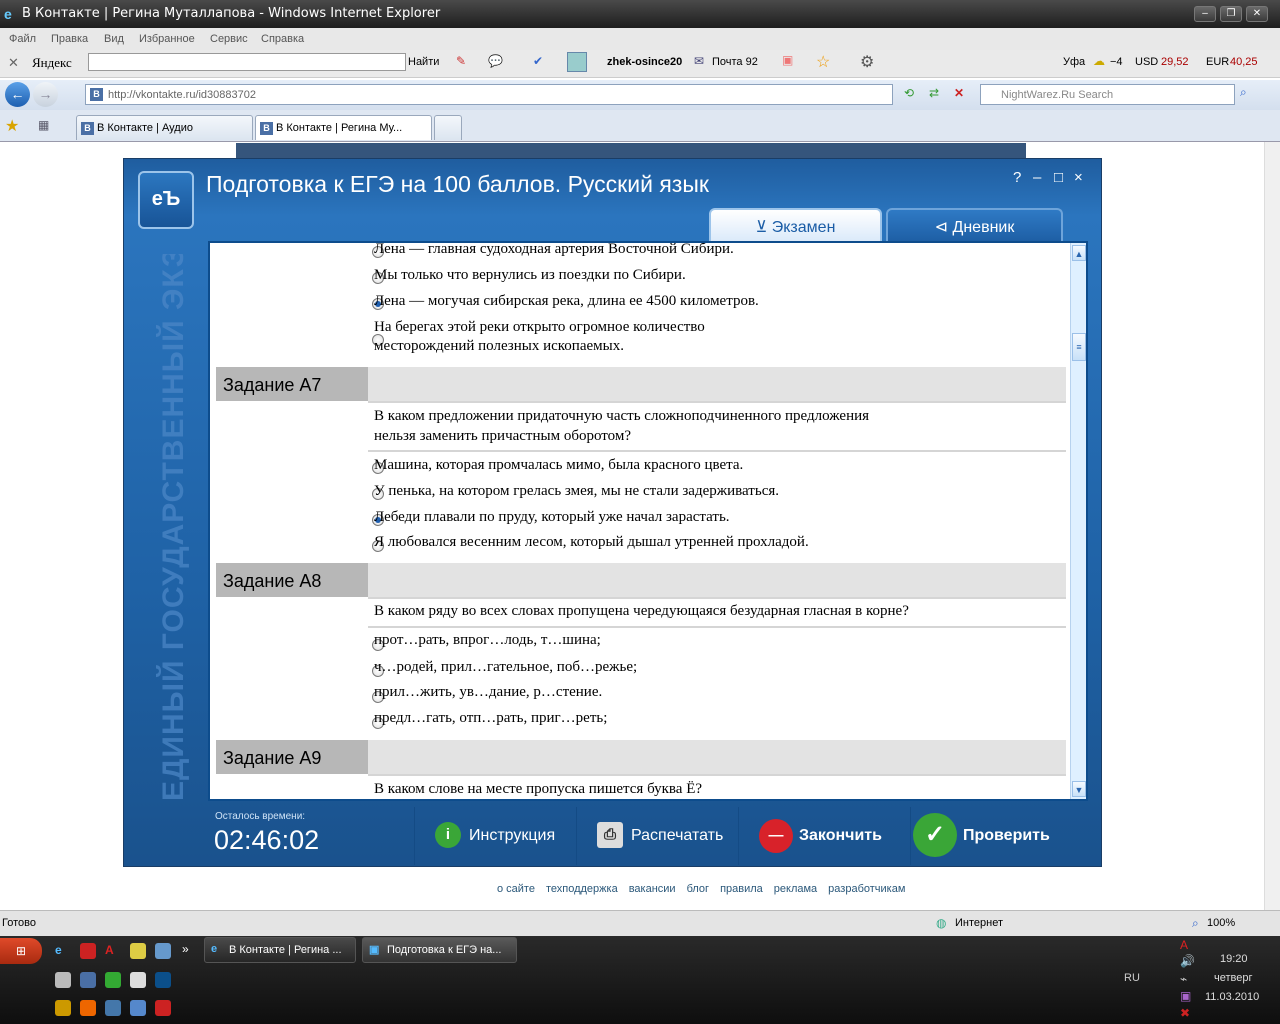 The height and width of the screenshot is (1024, 1280). Describe the element at coordinates (1183, 979) in the screenshot. I see `power-icon: ⌁` at that location.